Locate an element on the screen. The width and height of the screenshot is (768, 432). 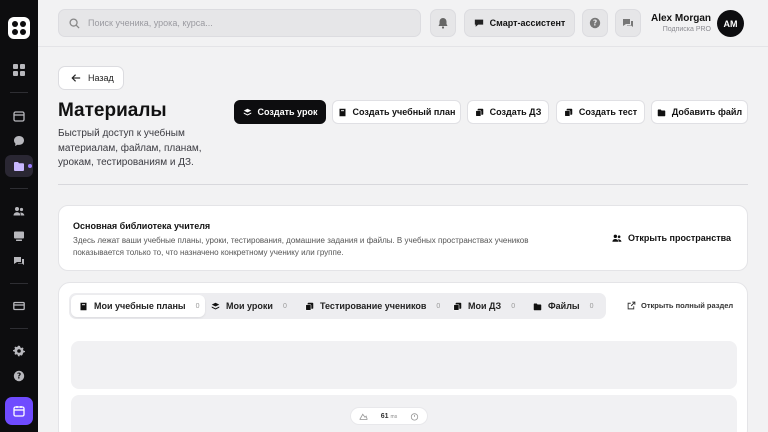
mountain-icon is located at coordinates (363, 416).